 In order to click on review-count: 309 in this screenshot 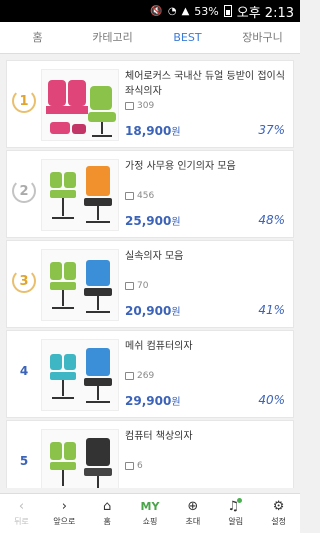, I will do `click(205, 106)`.